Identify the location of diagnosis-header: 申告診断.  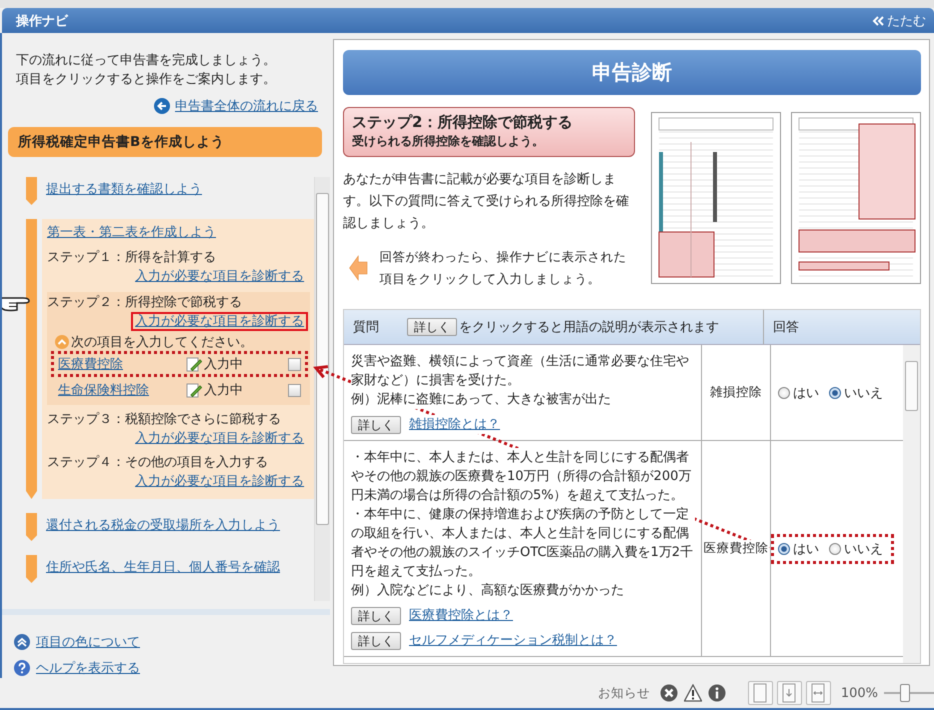
(632, 72).